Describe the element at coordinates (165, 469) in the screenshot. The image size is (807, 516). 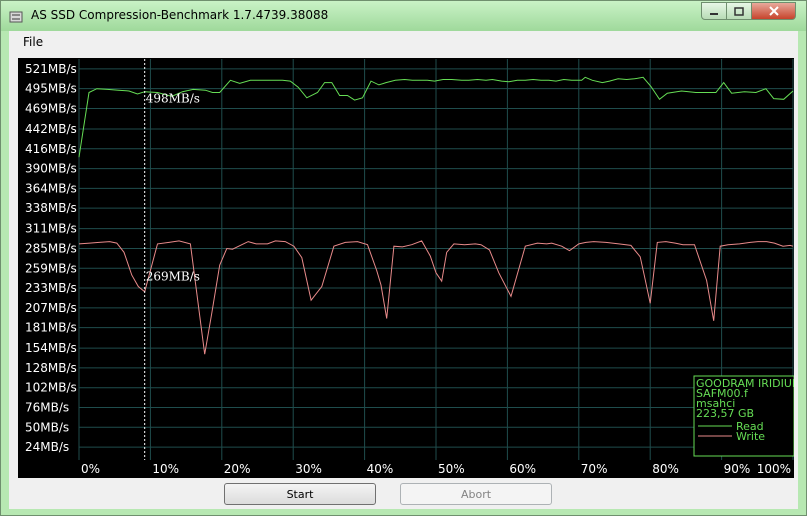
I see `x-tick-label: 10%` at that location.